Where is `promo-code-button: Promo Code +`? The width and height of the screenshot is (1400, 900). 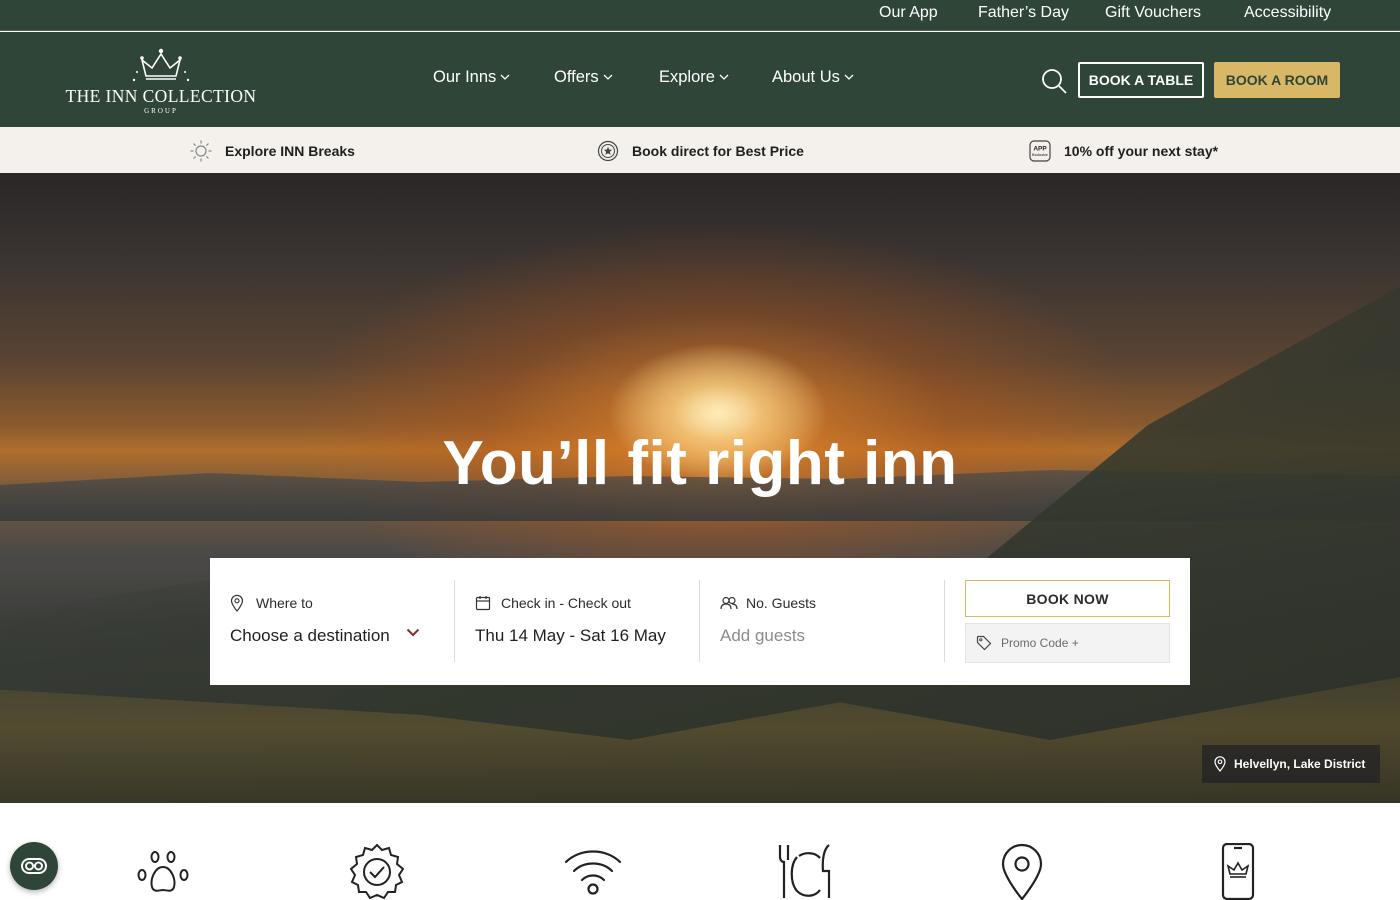
promo-code-button: Promo Code + is located at coordinates (1067, 643).